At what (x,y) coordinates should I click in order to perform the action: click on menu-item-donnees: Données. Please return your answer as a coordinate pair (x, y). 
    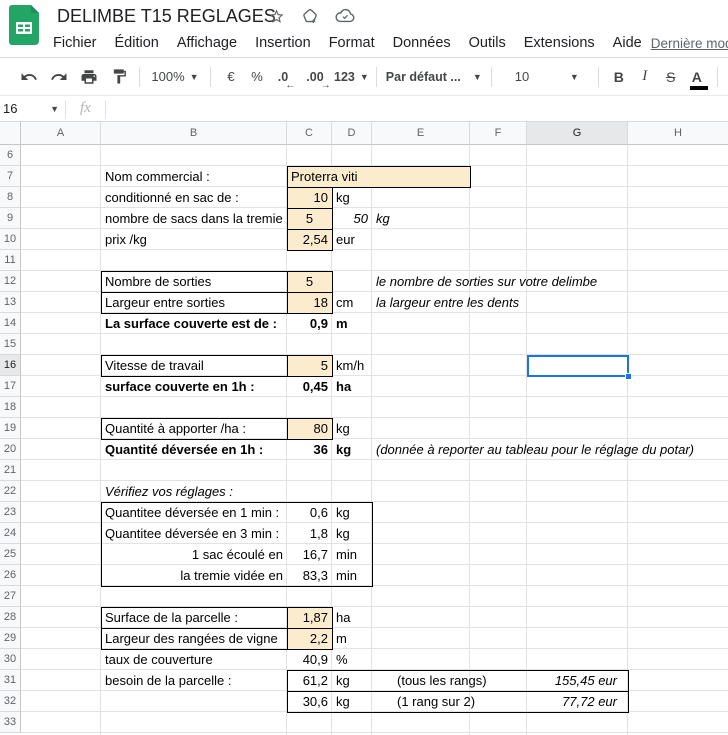
    Looking at the image, I should click on (422, 43).